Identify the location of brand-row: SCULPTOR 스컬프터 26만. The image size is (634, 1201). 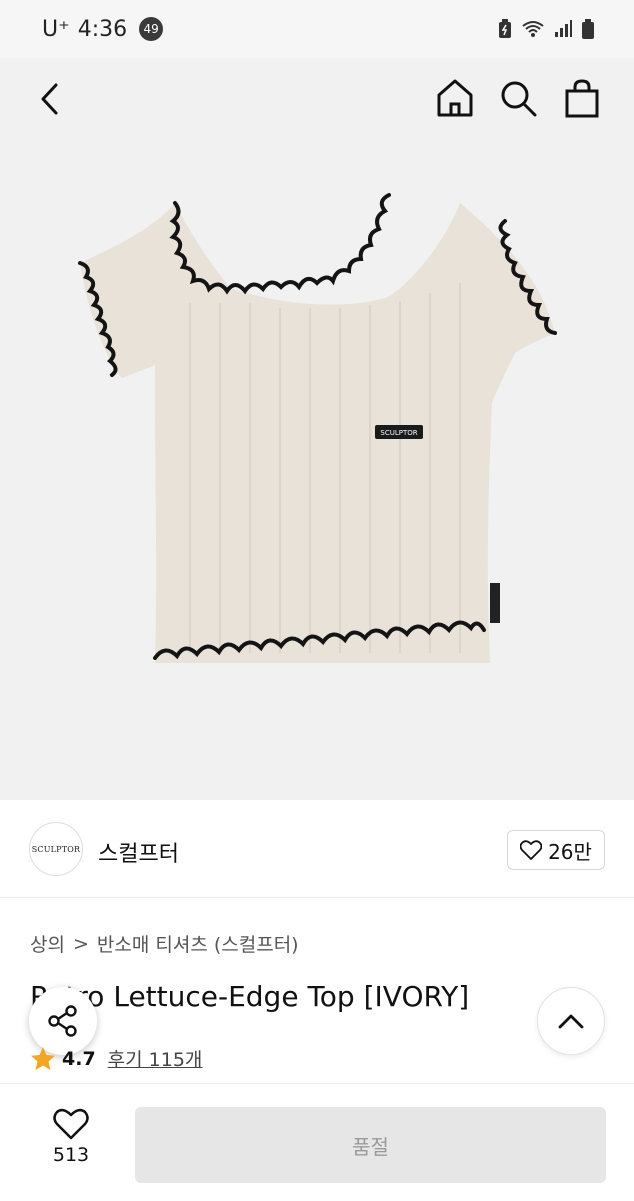
(317, 849).